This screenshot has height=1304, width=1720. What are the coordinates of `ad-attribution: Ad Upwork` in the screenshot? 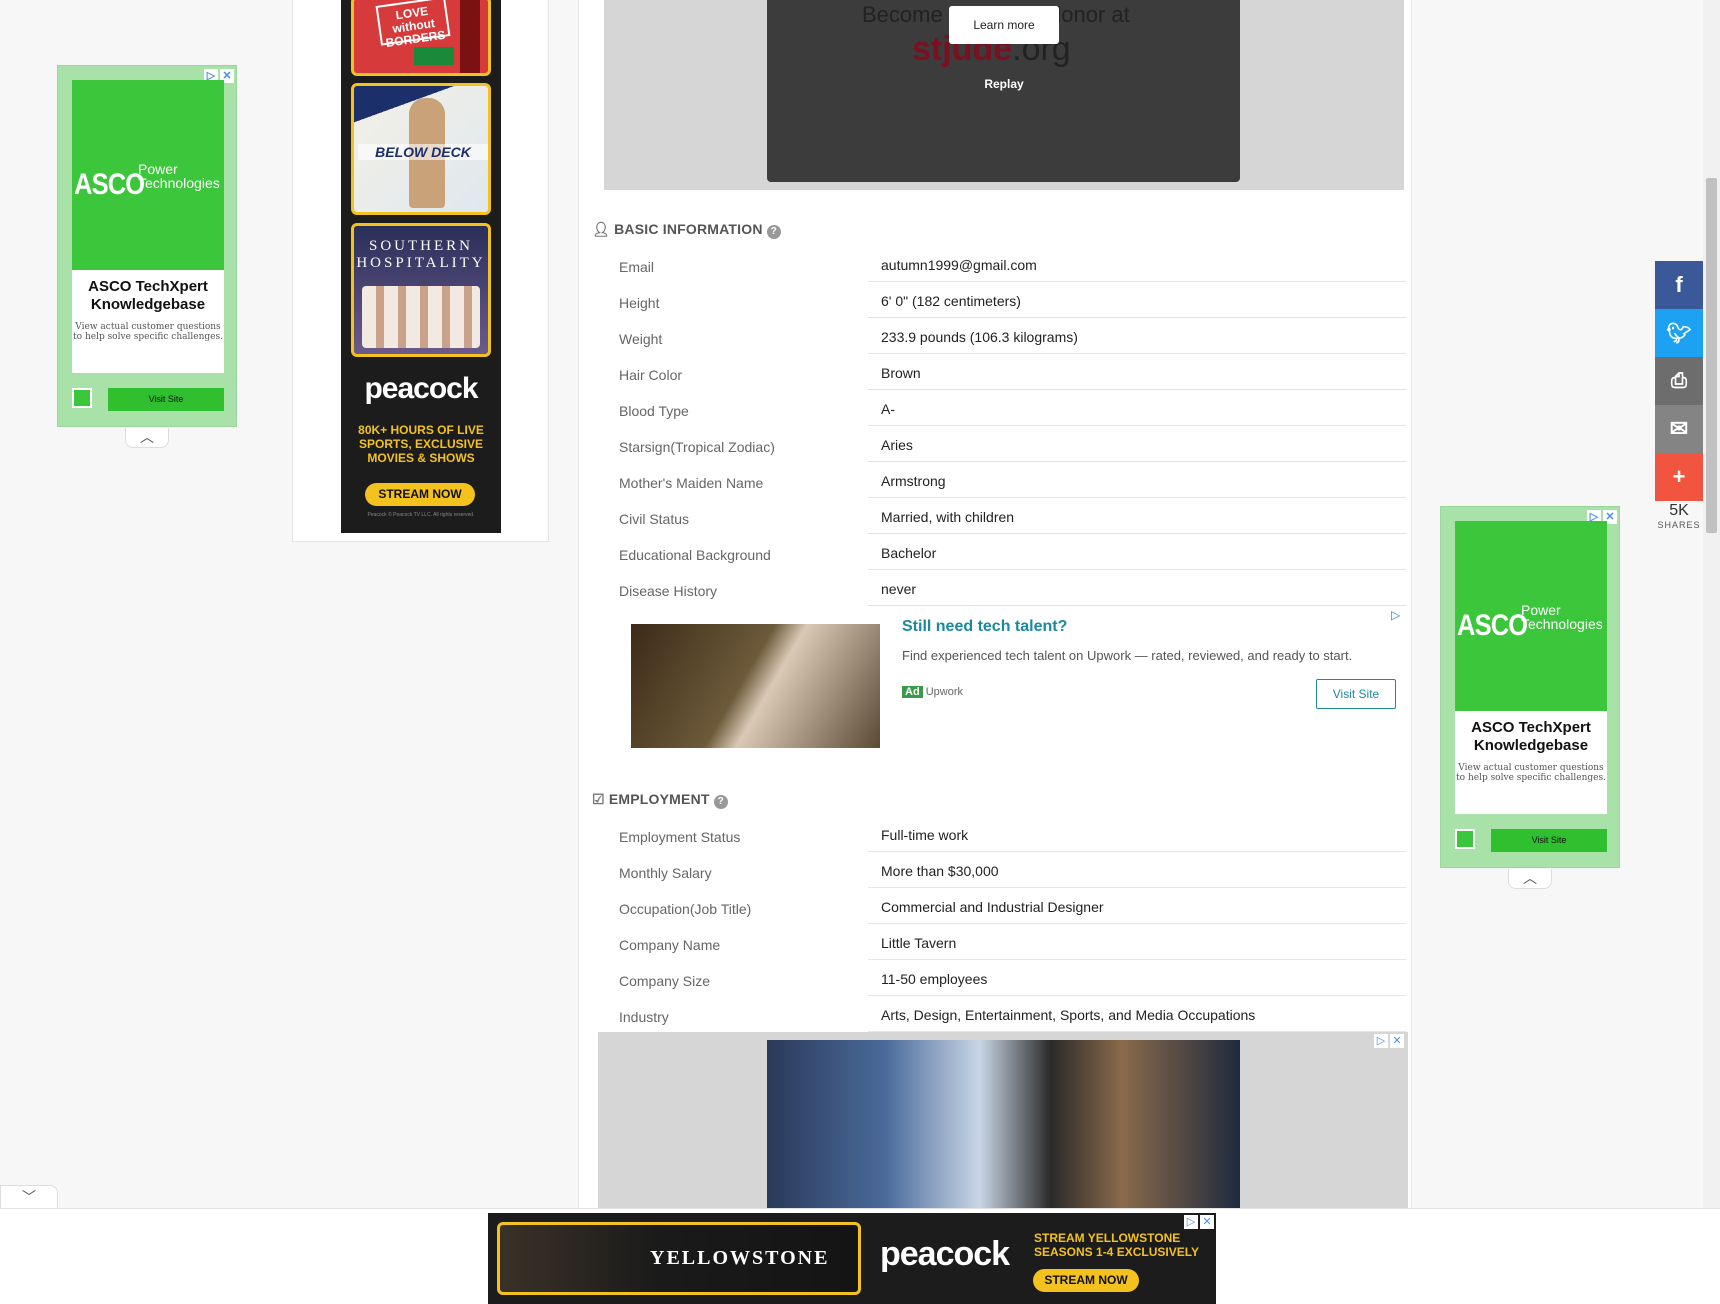 It's located at (932, 692).